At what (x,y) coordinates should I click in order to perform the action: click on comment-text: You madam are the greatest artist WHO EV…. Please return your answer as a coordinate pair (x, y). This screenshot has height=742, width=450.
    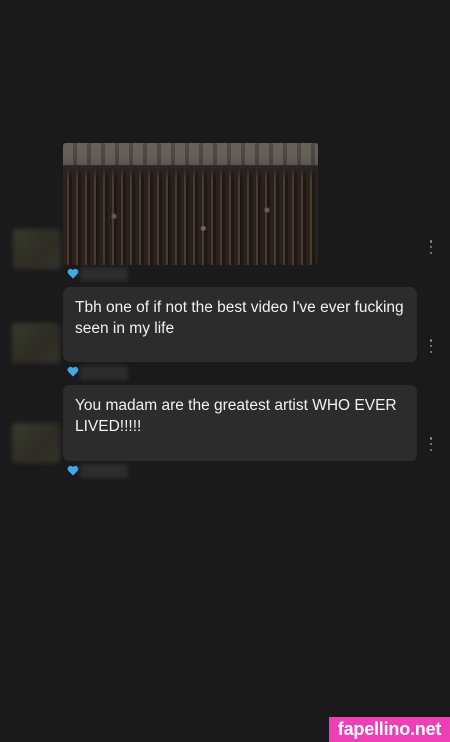
    Looking at the image, I should click on (236, 416).